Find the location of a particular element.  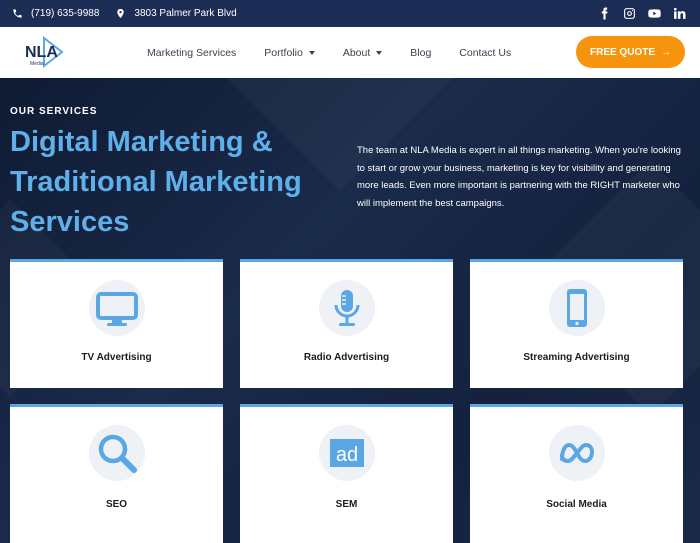

nav-label: Contact Us is located at coordinates (485, 52).